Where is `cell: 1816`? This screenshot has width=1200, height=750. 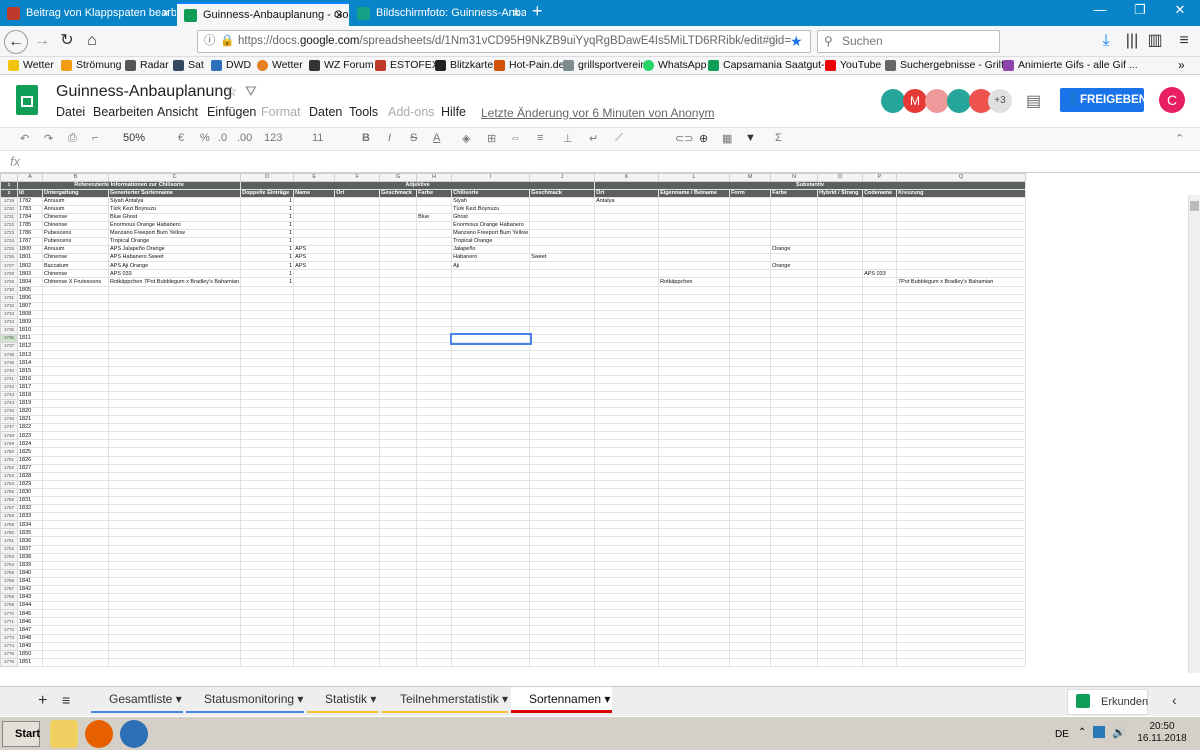
cell: 1816 is located at coordinates (30, 379).